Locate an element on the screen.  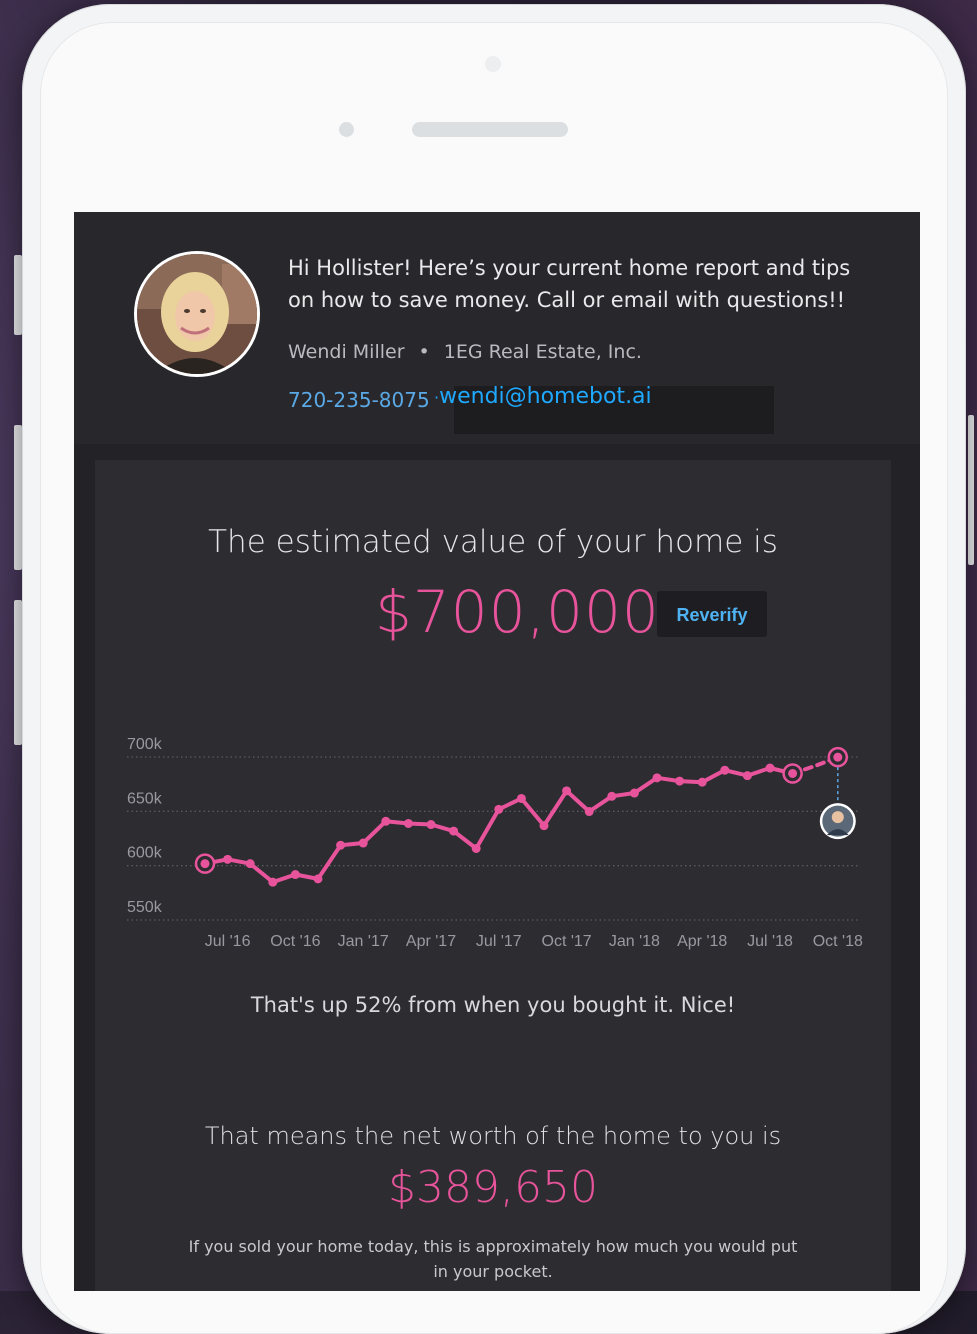
reverify-button: Reverify is located at coordinates (712, 614).